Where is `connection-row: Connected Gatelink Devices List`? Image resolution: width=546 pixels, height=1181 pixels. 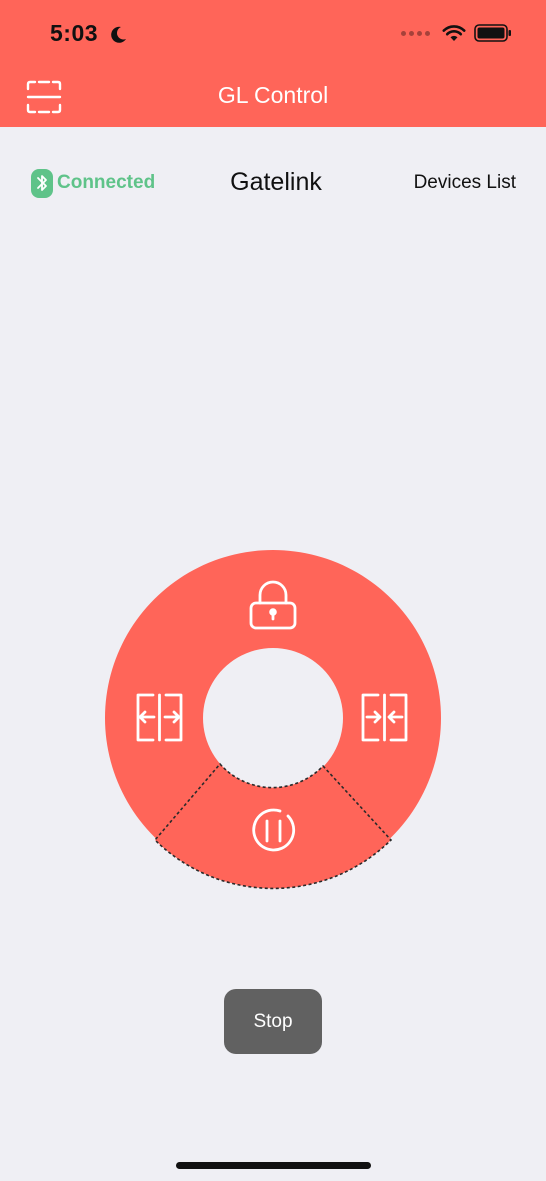 connection-row: Connected Gatelink Devices List is located at coordinates (273, 184).